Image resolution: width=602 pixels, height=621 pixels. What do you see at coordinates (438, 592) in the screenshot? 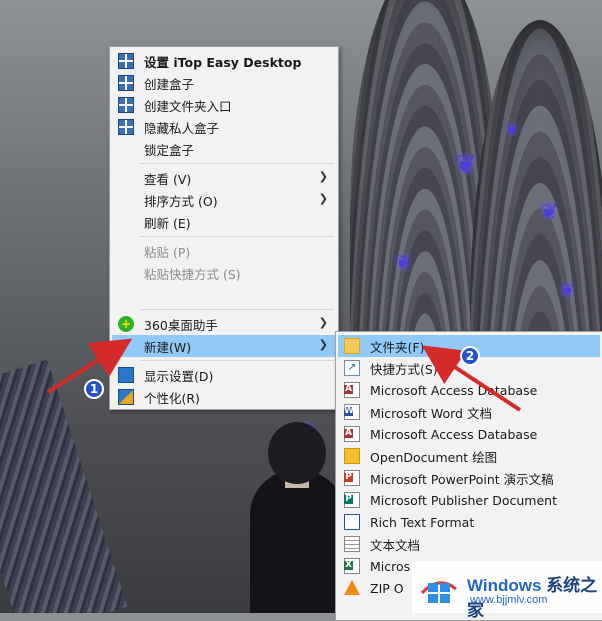
I see `windows-logo-icon` at bounding box center [438, 592].